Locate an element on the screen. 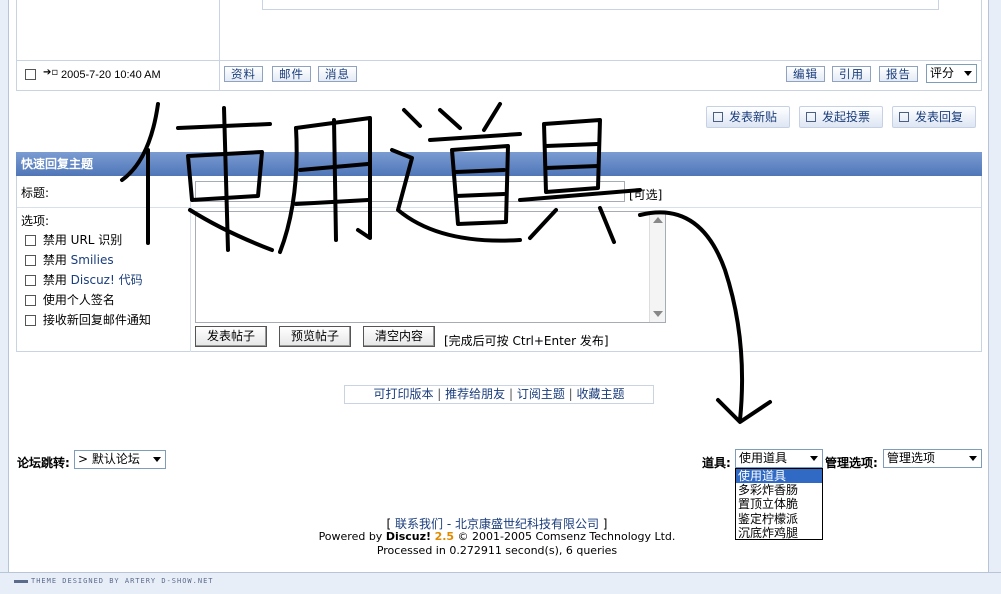 The image size is (1001, 594). rate-select-value: 评分 is located at coordinates (942, 73).